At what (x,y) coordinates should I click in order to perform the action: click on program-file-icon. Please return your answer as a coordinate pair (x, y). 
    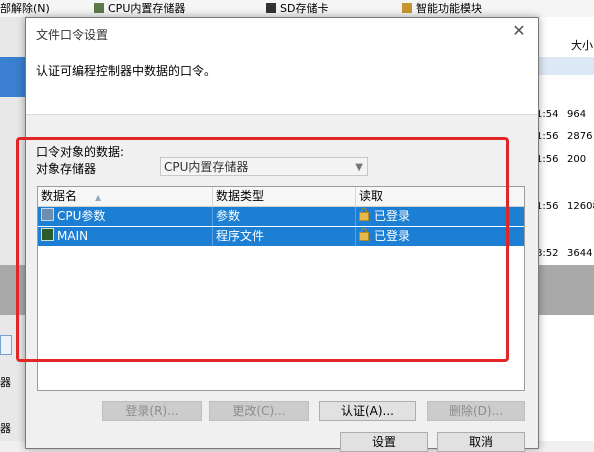
    Looking at the image, I should click on (47, 234).